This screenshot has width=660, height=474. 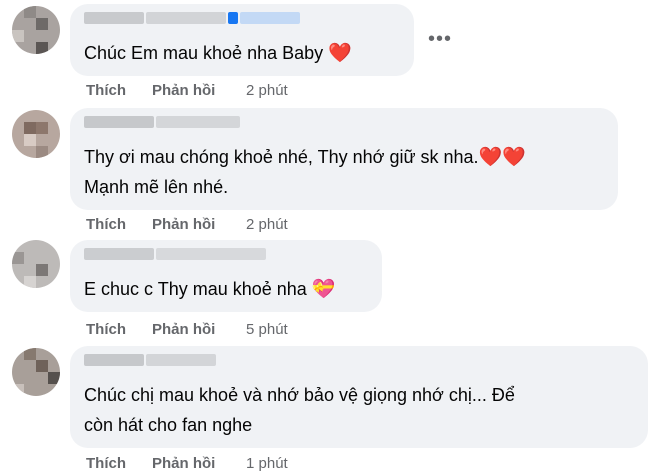 What do you see at coordinates (210, 289) in the screenshot?
I see `comment-text: E chuc c Thy mau khoẻ nha 💝` at bounding box center [210, 289].